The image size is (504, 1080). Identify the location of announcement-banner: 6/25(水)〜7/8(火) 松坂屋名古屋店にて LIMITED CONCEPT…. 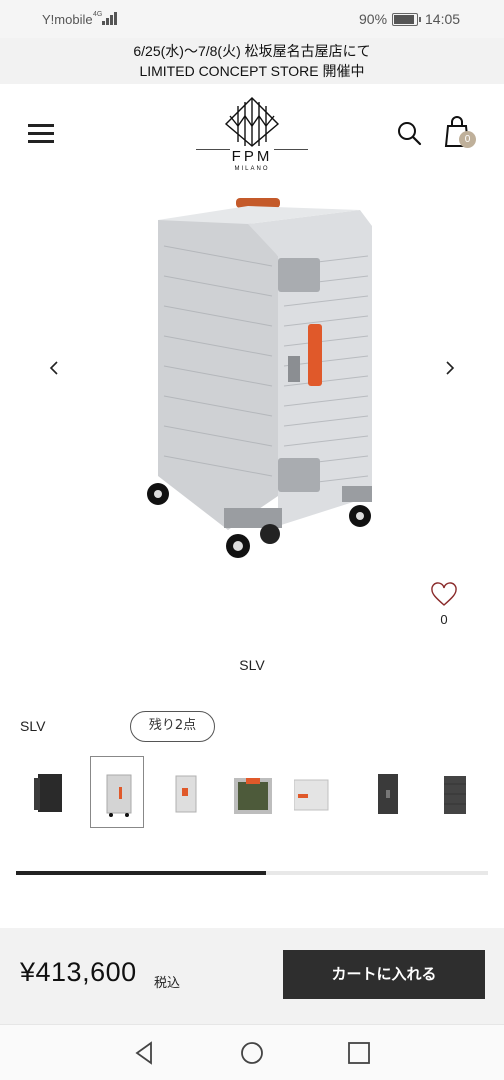
(252, 61).